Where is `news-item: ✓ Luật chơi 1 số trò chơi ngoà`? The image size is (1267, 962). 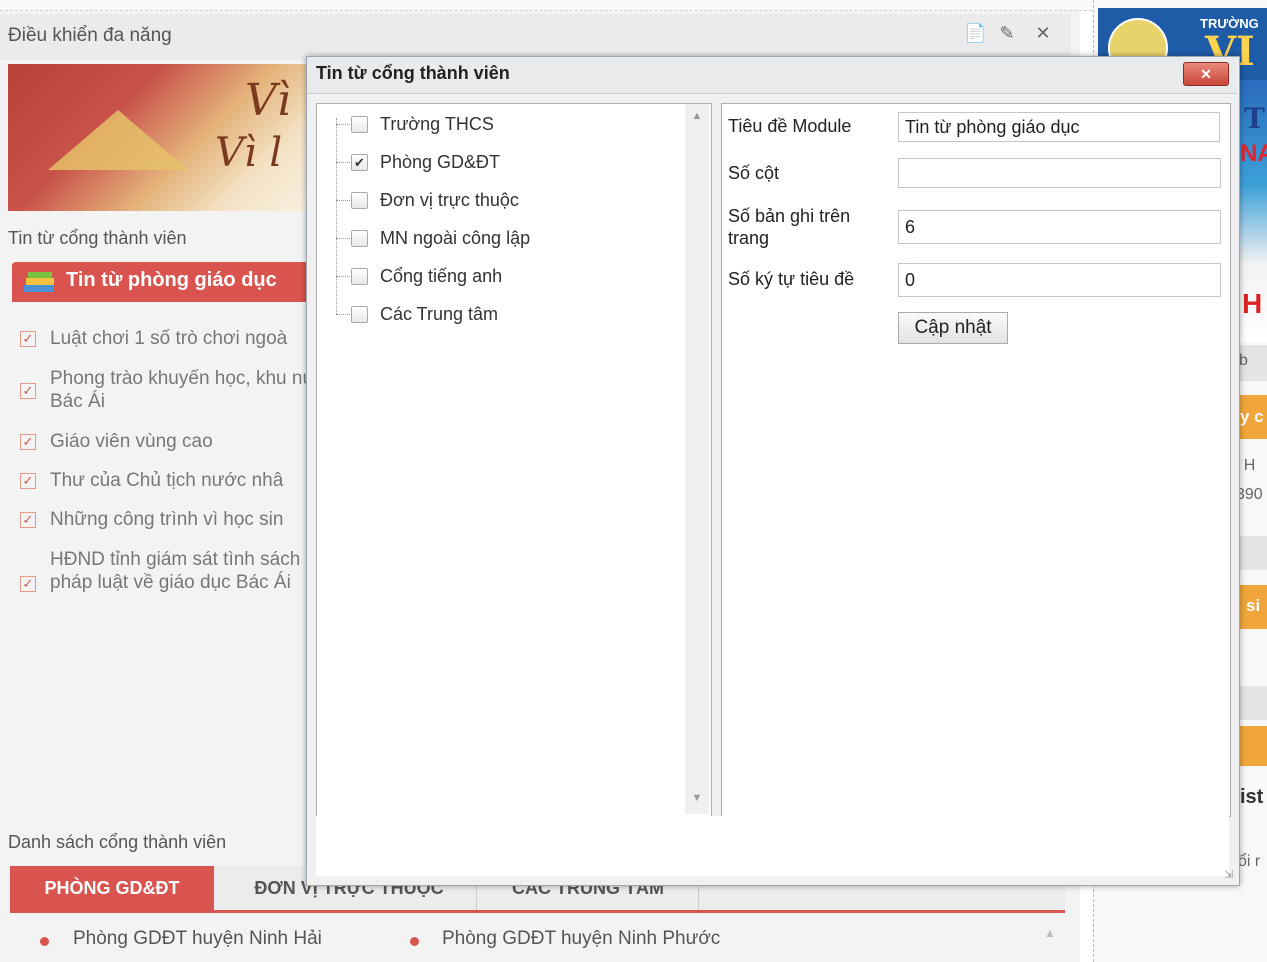 news-item: ✓ Luật chơi 1 số trò chơi ngoà is located at coordinates (165, 340).